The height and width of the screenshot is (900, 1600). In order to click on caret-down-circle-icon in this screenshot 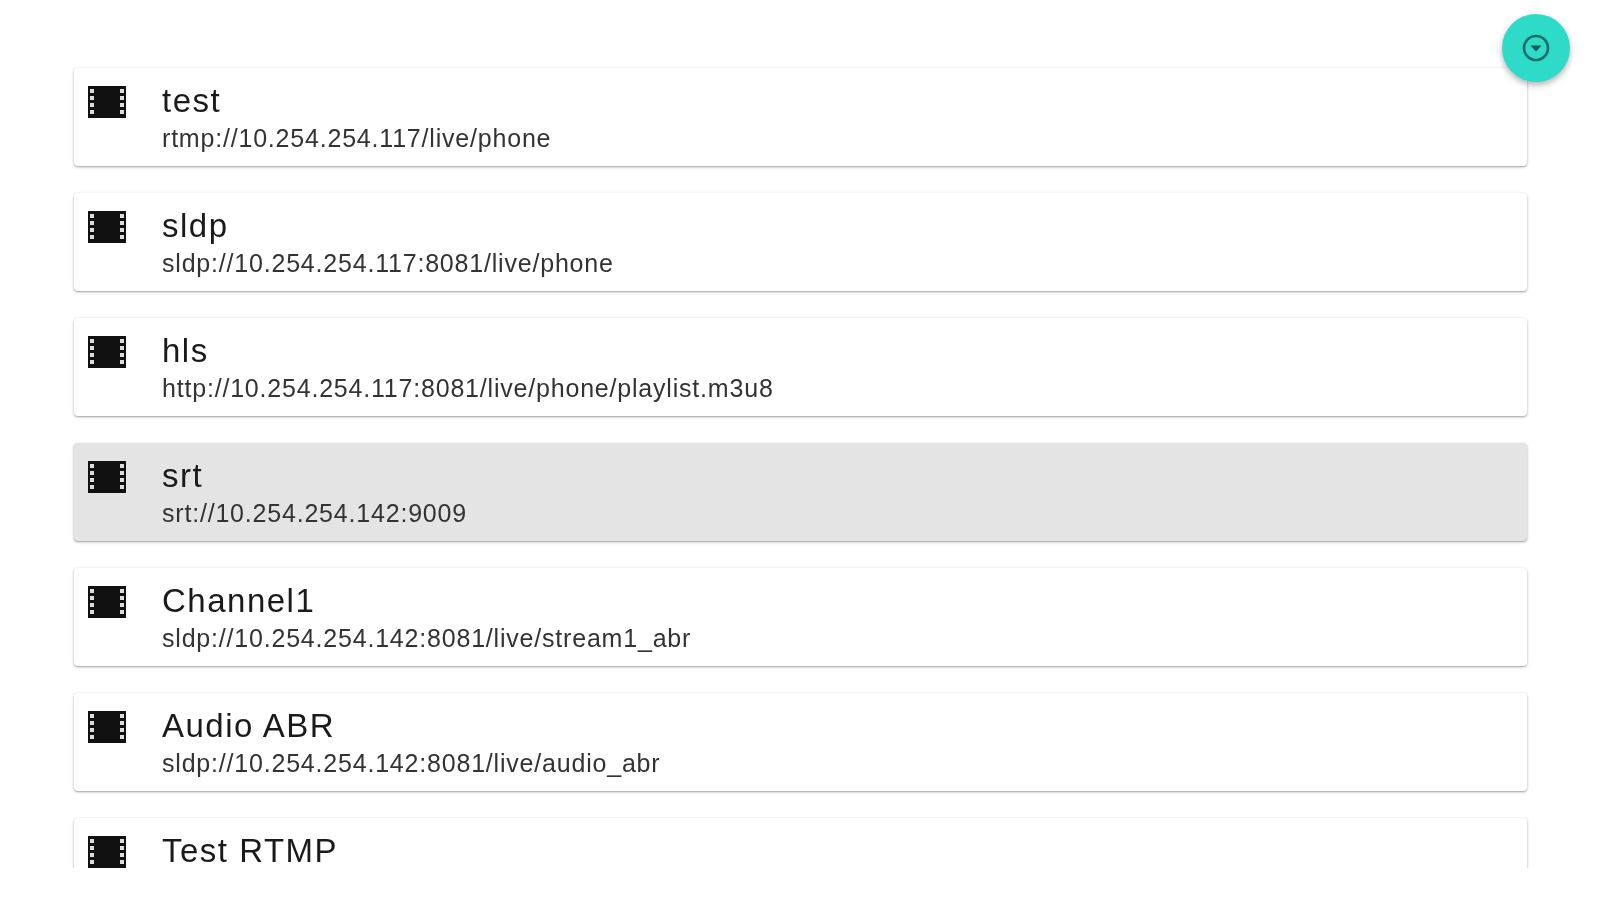, I will do `click(1536, 48)`.